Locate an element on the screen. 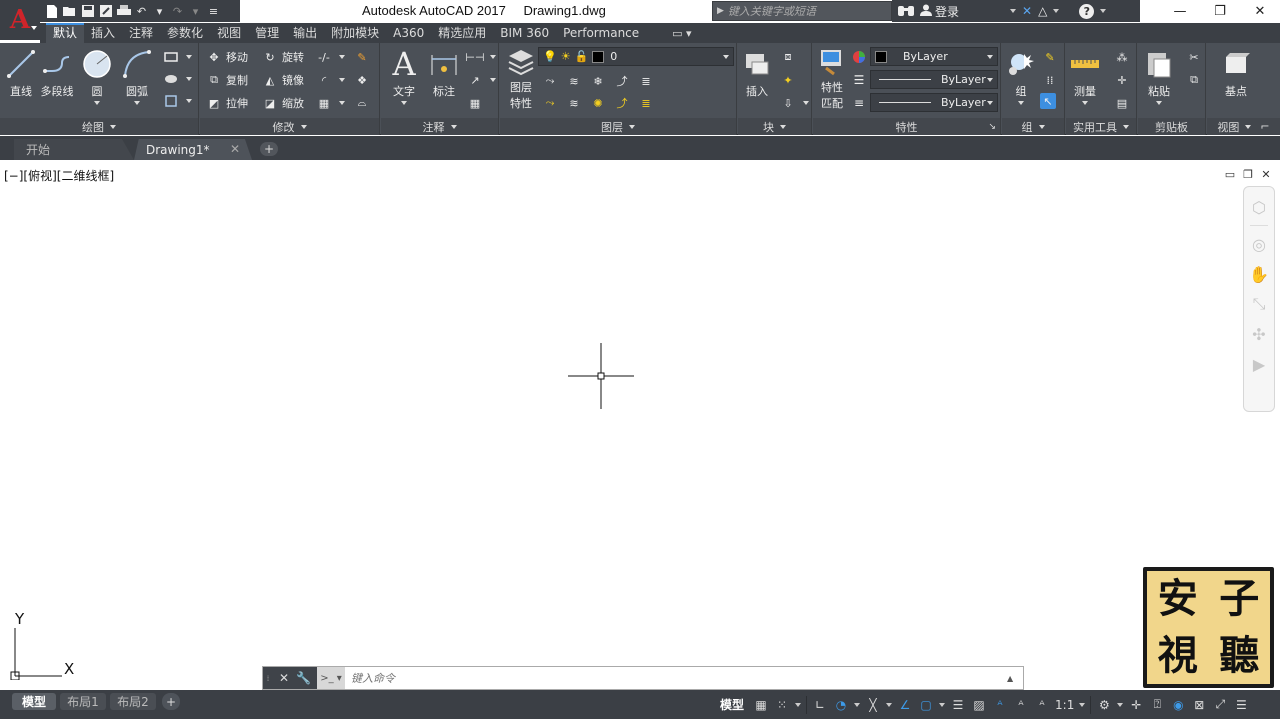  region-tool is located at coordinates (177, 101).